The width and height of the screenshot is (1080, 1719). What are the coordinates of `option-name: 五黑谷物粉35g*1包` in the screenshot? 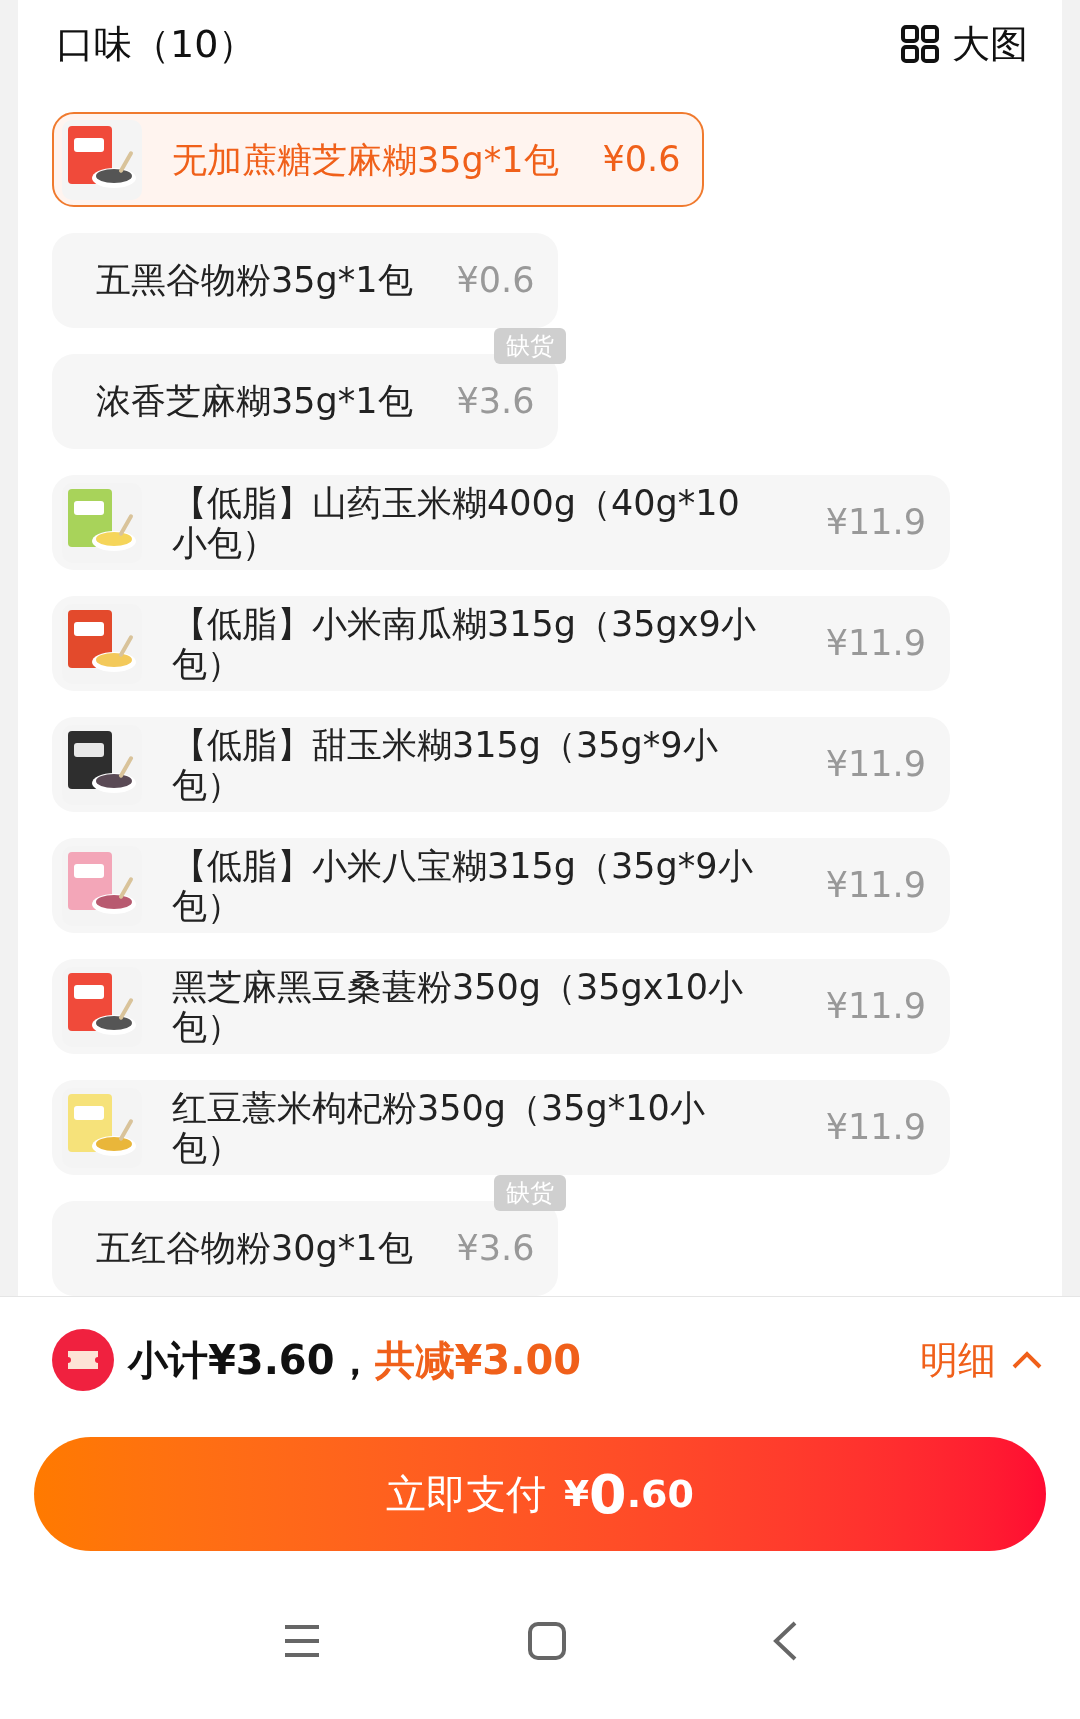 It's located at (254, 281).